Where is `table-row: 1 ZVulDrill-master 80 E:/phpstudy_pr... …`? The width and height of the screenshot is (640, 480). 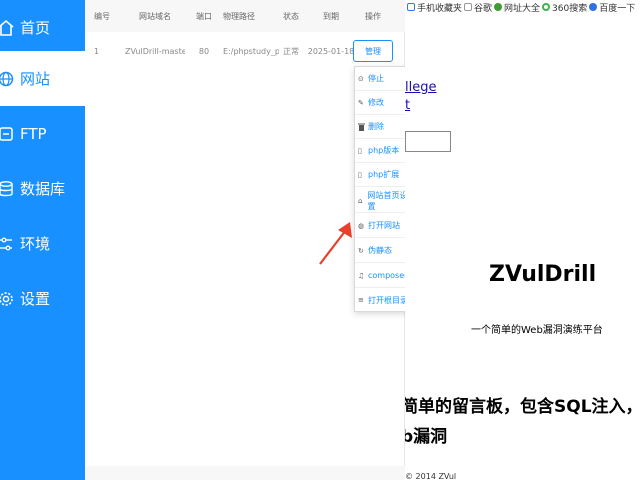
table-row: 1 ZVulDrill-master 80 E:/phpstudy_pr... … is located at coordinates (245, 51).